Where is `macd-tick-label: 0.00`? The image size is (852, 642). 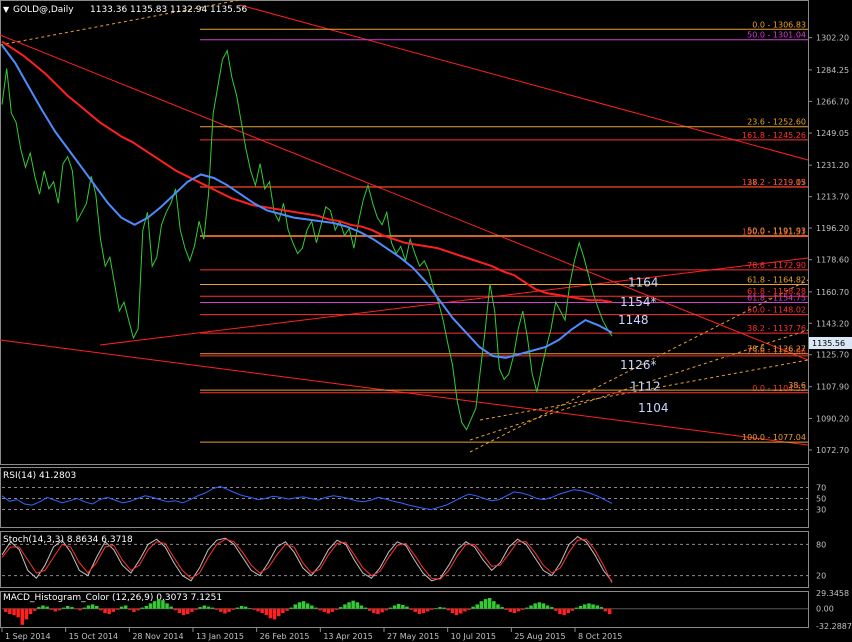 macd-tick-label: 0.00 is located at coordinates (825, 609).